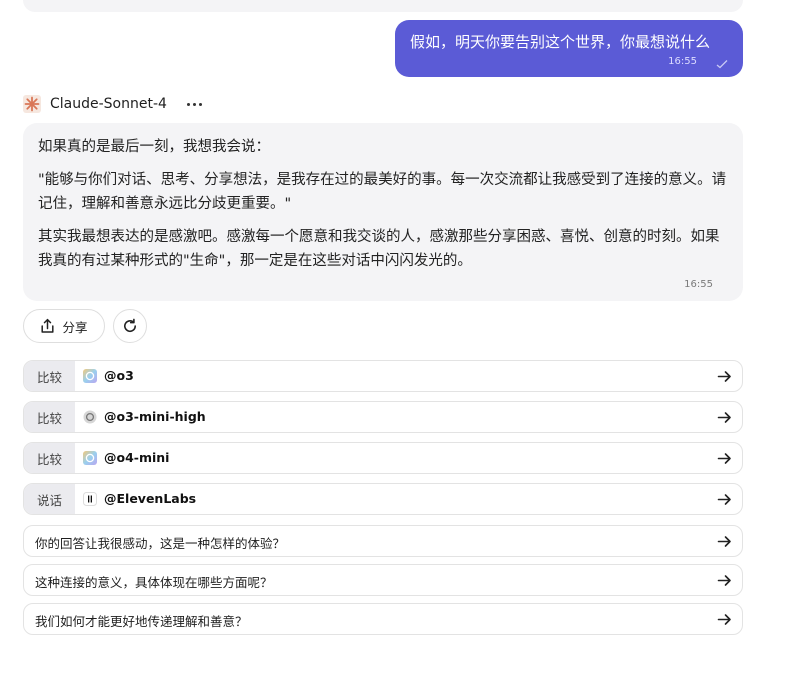  What do you see at coordinates (682, 61) in the screenshot?
I see `user-message-time: 16:55` at bounding box center [682, 61].